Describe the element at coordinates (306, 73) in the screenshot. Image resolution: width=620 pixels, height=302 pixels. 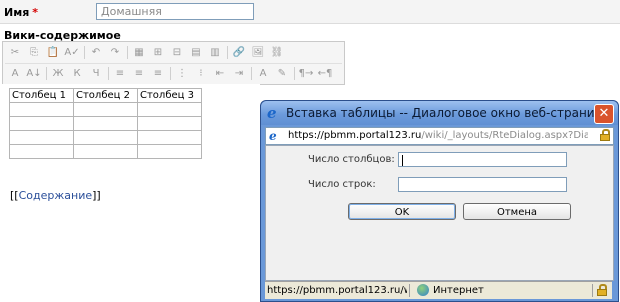
I see `ltr-icon: ¶→` at that location.